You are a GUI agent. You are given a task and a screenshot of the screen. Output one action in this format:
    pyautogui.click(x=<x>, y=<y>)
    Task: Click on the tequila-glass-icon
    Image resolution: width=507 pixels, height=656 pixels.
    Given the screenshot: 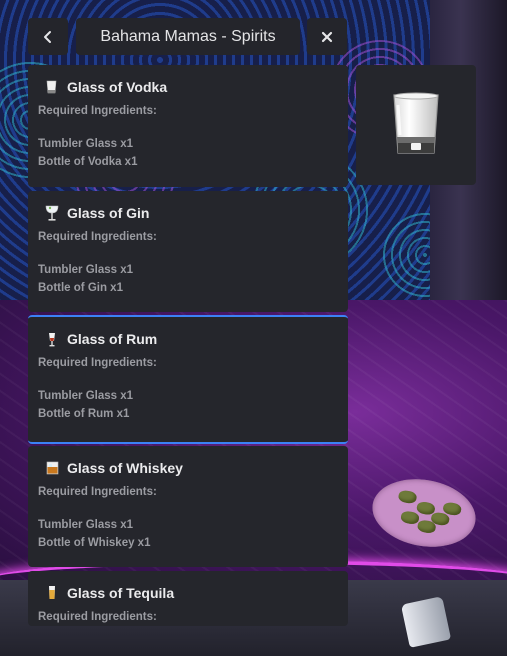 What is the action you would take?
    pyautogui.click(x=52, y=592)
    